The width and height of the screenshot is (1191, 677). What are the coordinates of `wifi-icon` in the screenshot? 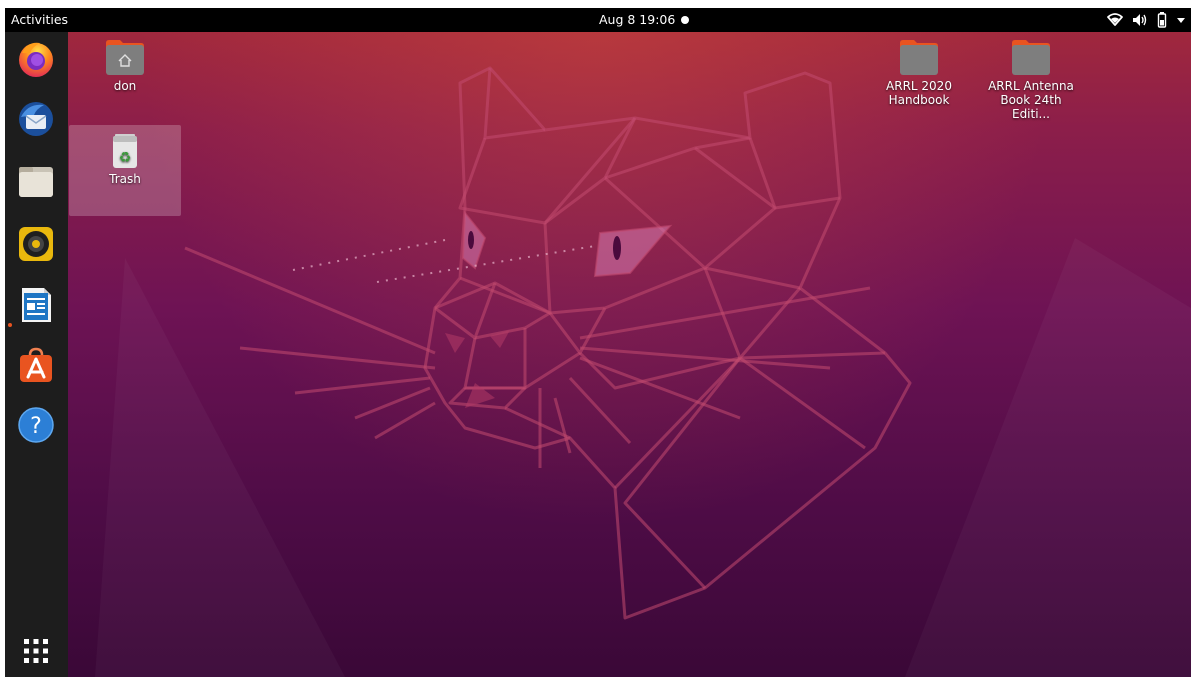 It's located at (1115, 20).